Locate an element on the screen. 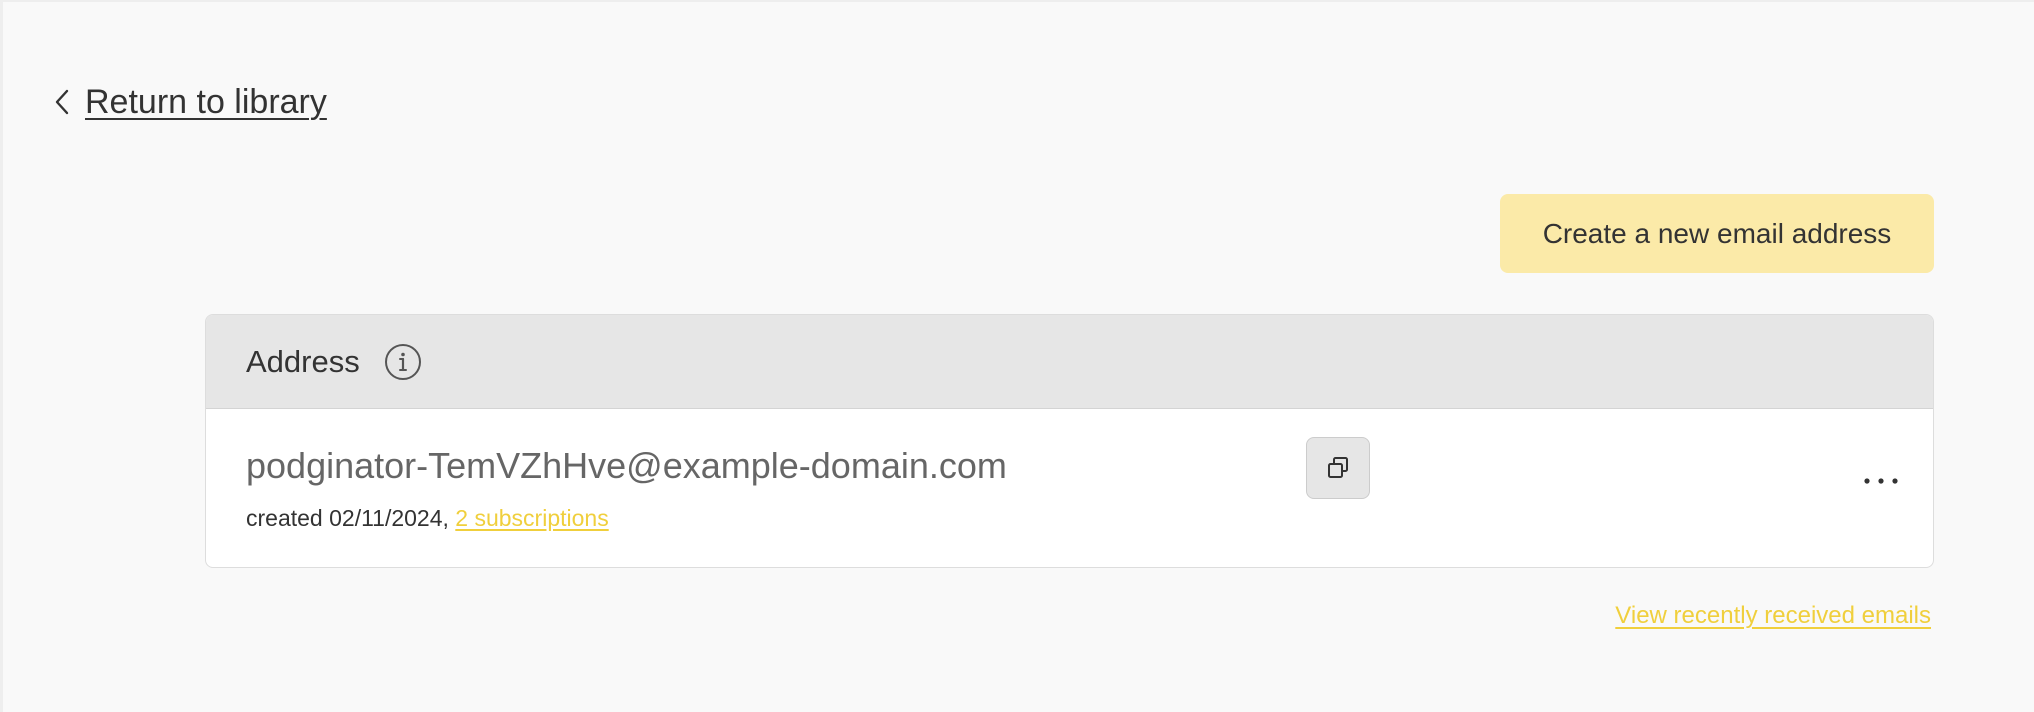 This screenshot has width=2034, height=712. created-date-text: created 02/11/2024, is located at coordinates (347, 518).